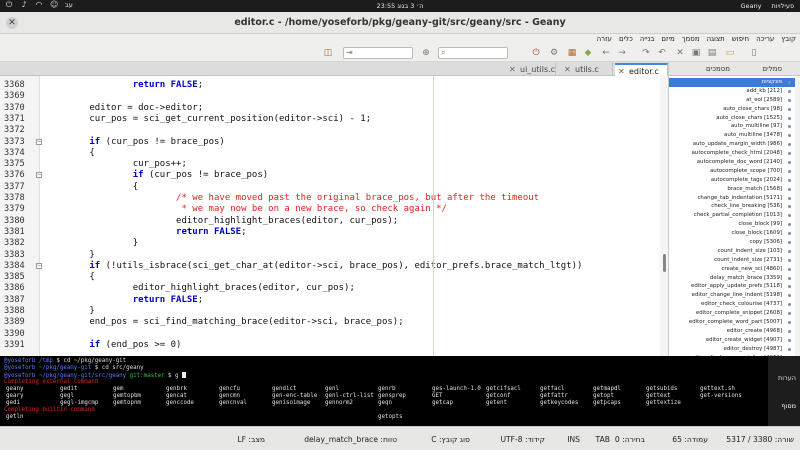 The height and width of the screenshot is (450, 800). Describe the element at coordinates (732, 118) in the screenshot. I see `symbol-item: auto_close_chars [1525]` at that location.